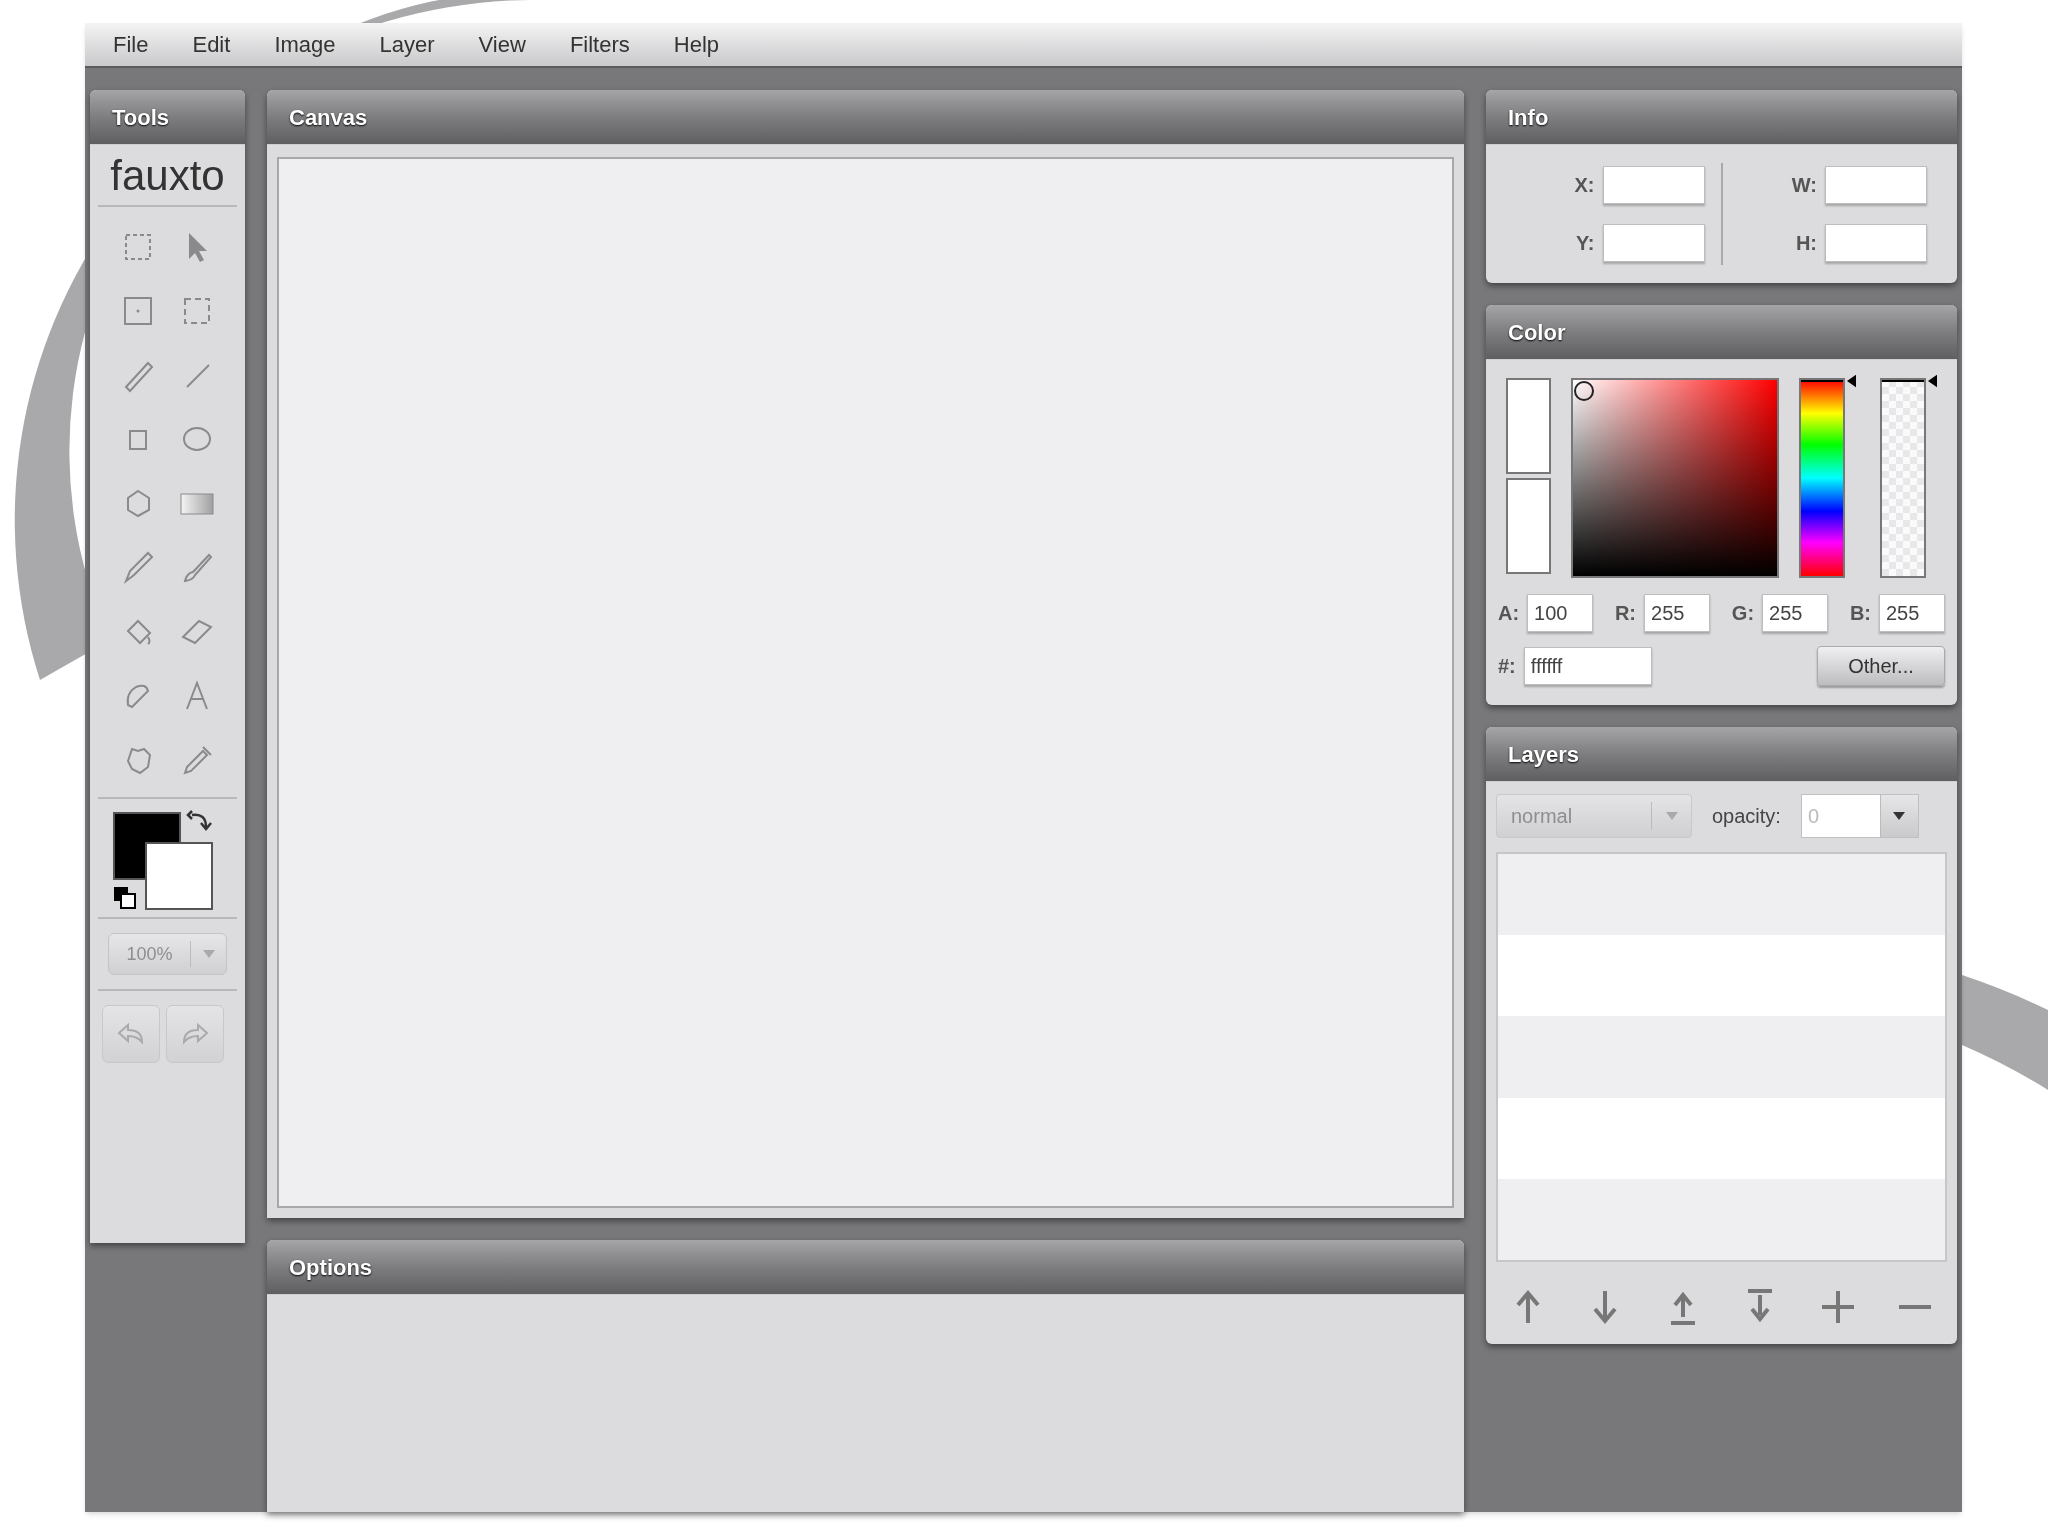  Describe the element at coordinates (1543, 754) in the screenshot. I see `panel-title: Layers` at that location.